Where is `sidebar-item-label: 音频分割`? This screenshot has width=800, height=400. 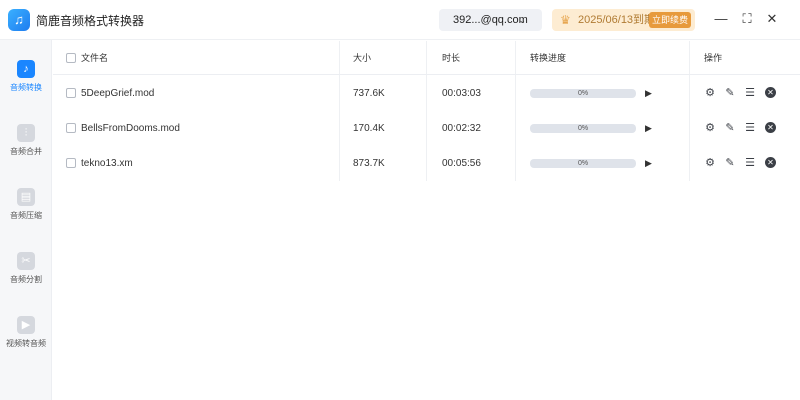
sidebar-item-label: 音频分割 is located at coordinates (26, 279).